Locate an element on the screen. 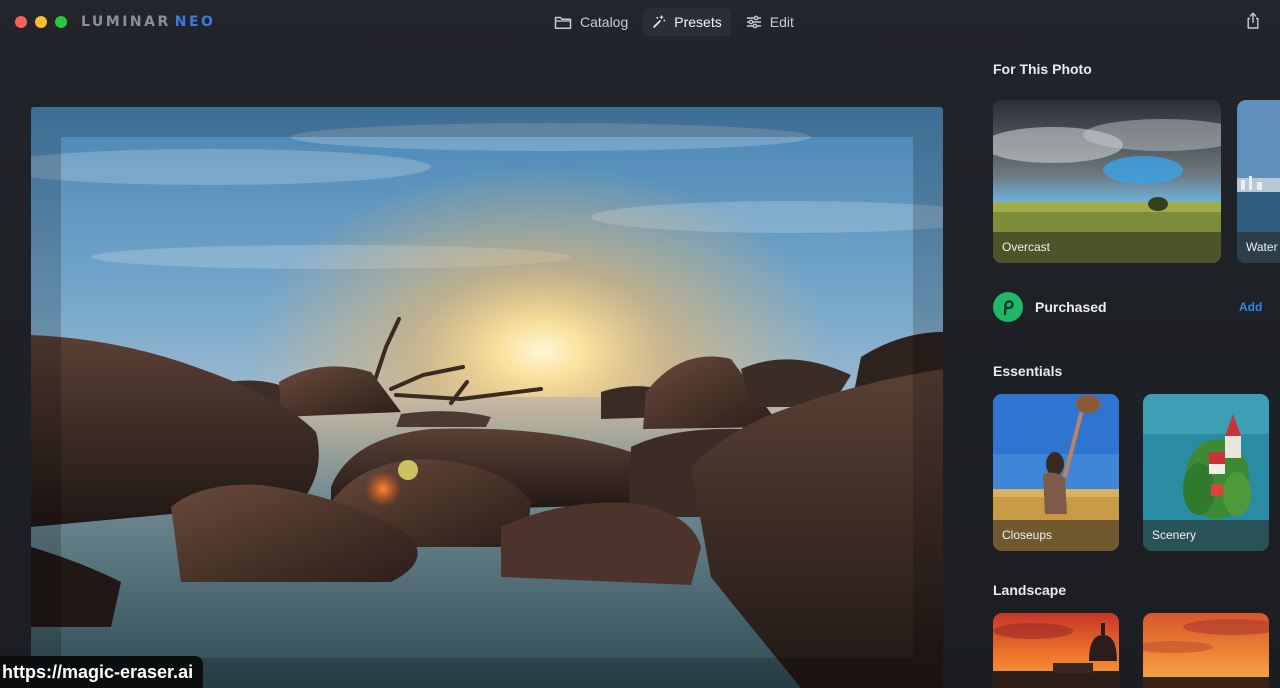  tab-presets: Presets is located at coordinates (687, 22).